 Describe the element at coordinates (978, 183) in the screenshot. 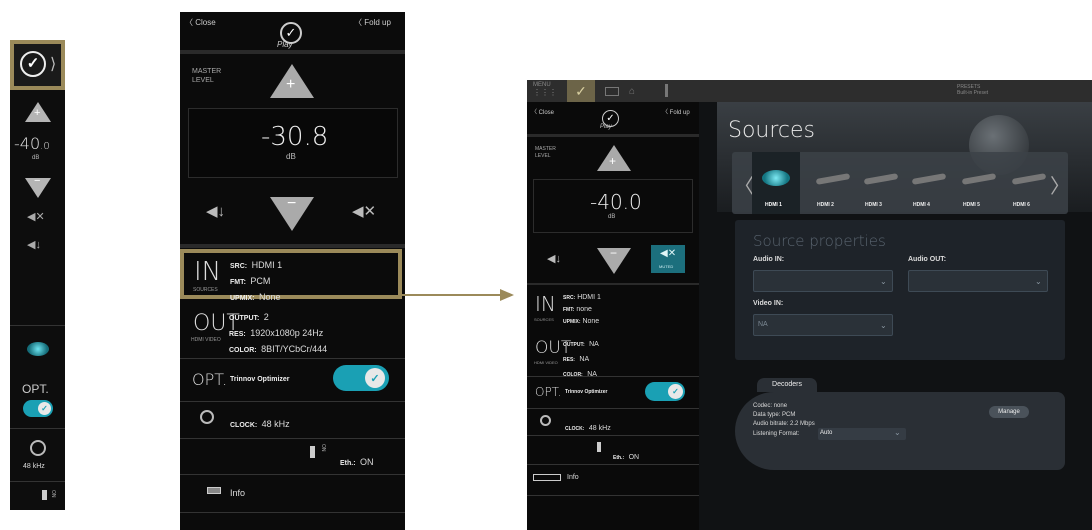

I see `source-item-hdmi5: HDMI 5` at that location.